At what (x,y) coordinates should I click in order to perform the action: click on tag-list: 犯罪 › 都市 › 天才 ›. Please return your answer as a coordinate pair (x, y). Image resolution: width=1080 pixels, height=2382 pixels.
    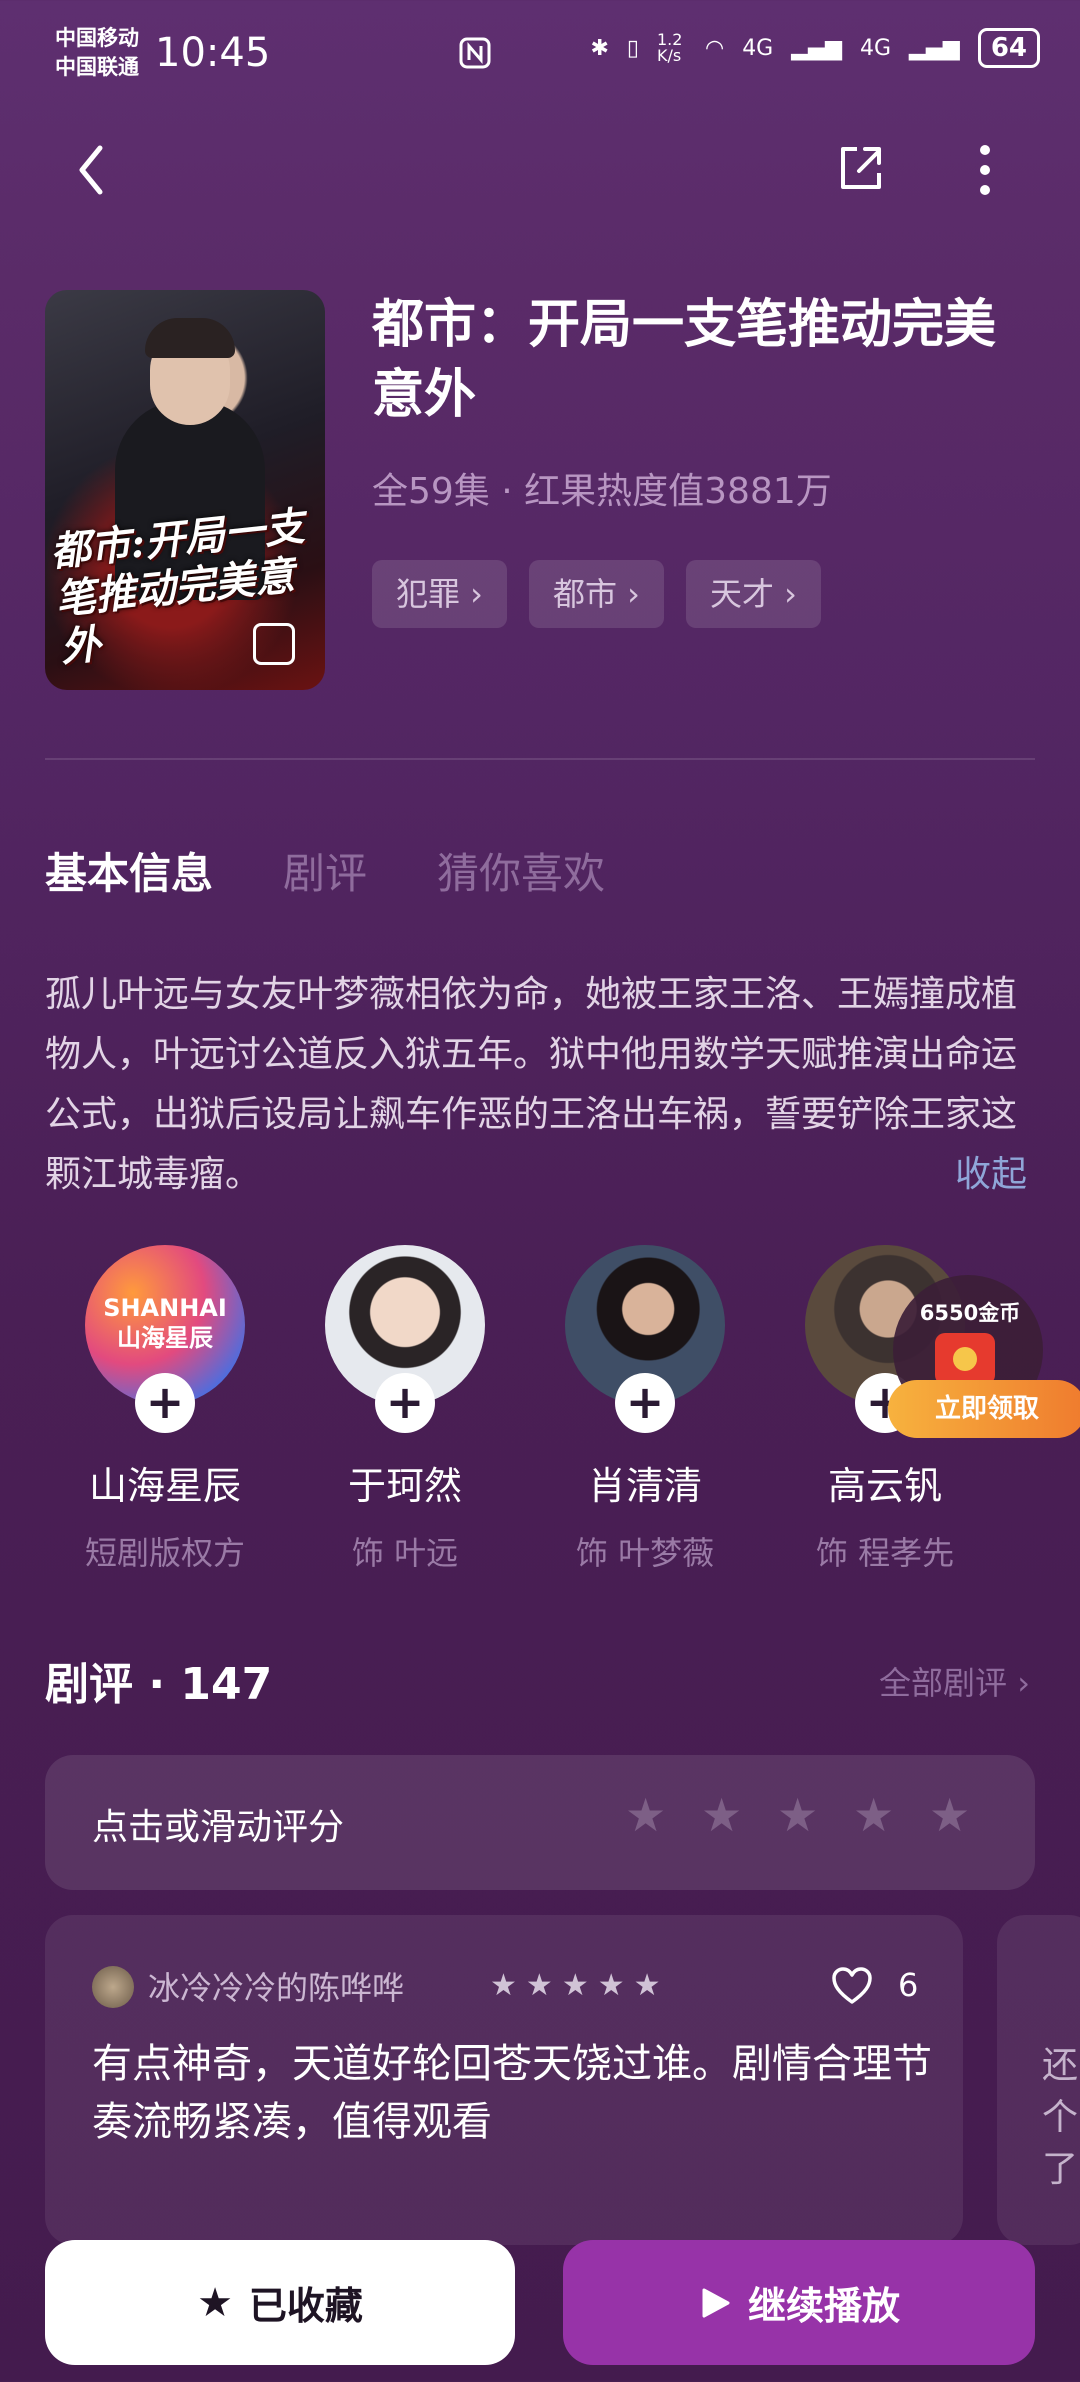
    Looking at the image, I should click on (596, 594).